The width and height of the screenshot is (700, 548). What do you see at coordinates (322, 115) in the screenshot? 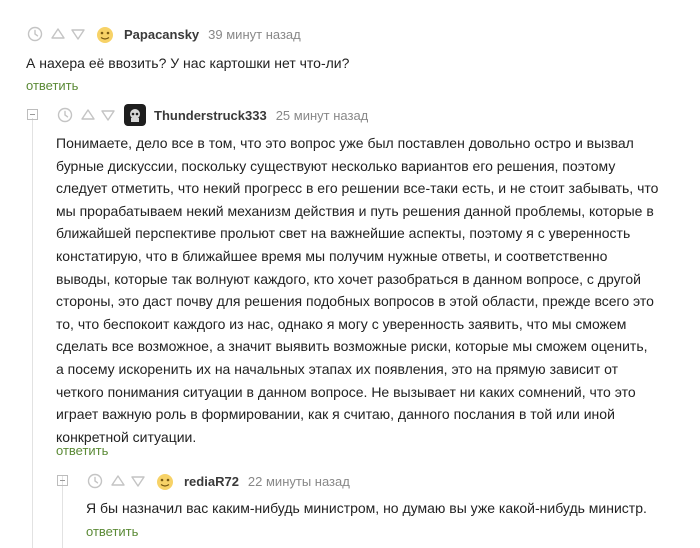
I see `comment-time: 25 минут назад` at bounding box center [322, 115].